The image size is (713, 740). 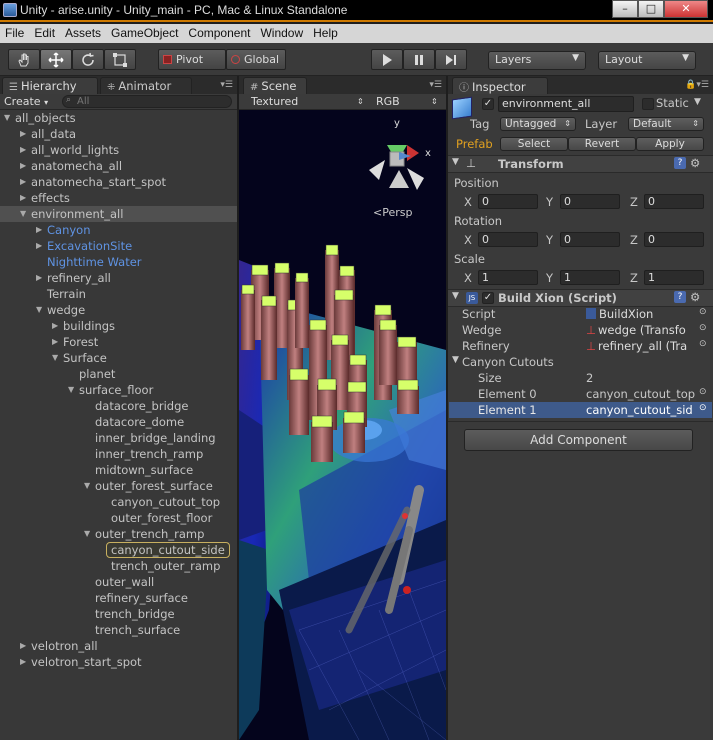 I want to click on step-button, so click(x=451, y=59).